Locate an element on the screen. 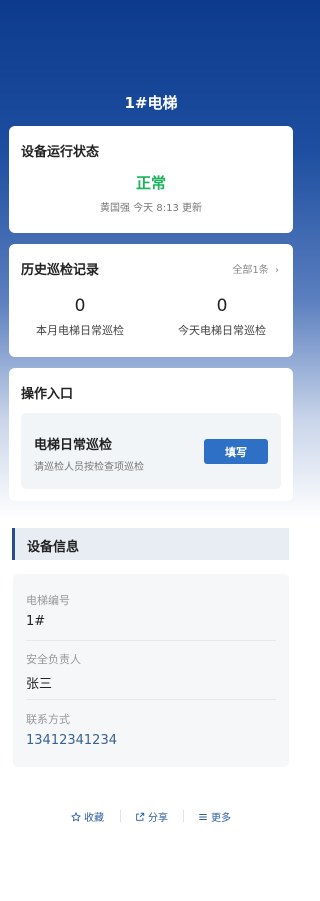 The height and width of the screenshot is (901, 320). share-button: 分享 is located at coordinates (151, 816).